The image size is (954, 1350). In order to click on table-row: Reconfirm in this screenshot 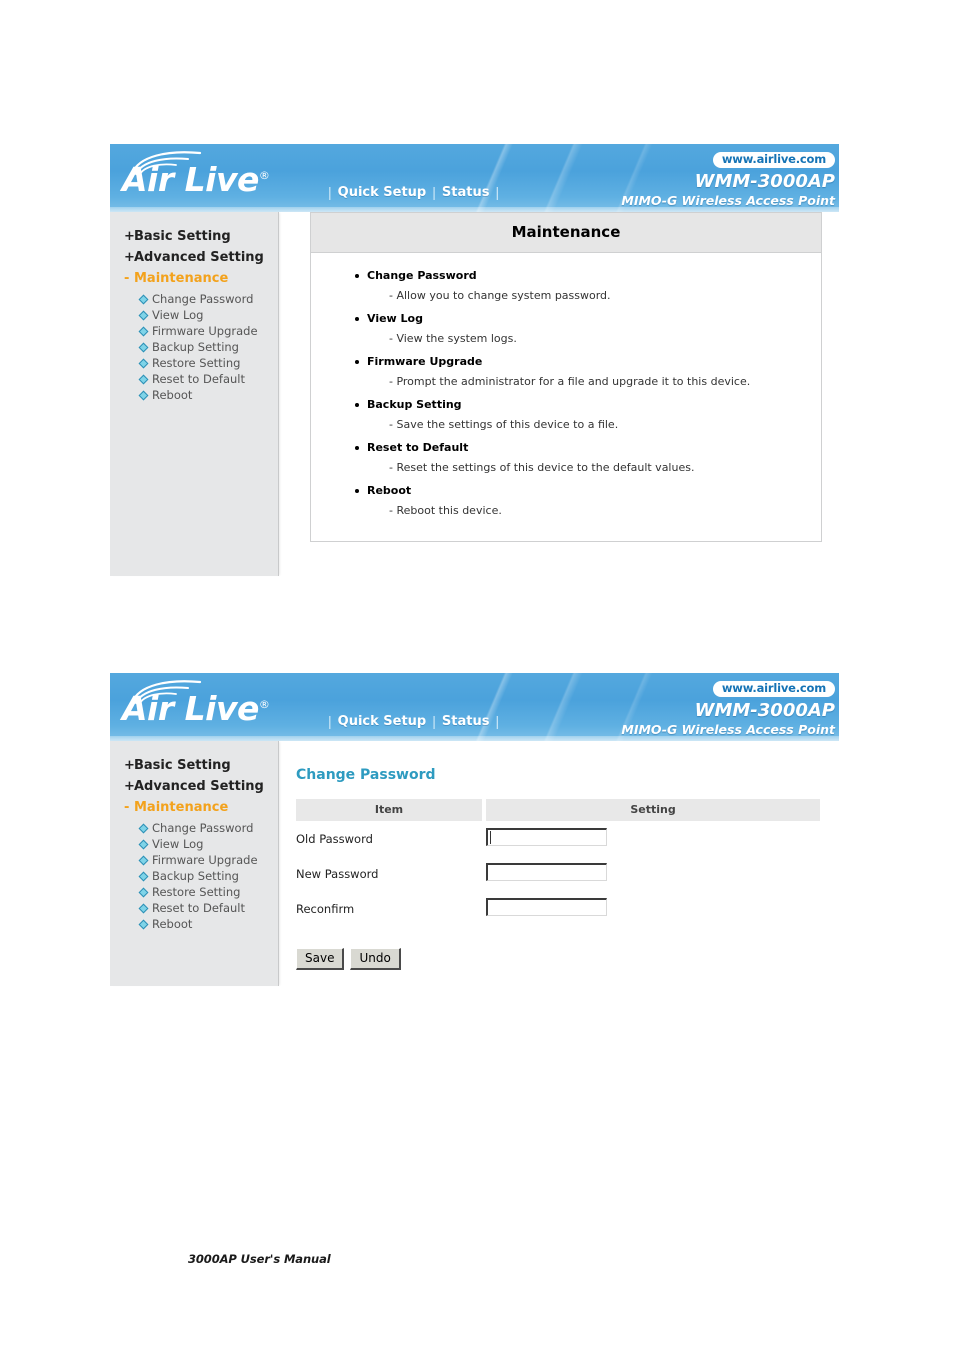, I will do `click(558, 908)`.